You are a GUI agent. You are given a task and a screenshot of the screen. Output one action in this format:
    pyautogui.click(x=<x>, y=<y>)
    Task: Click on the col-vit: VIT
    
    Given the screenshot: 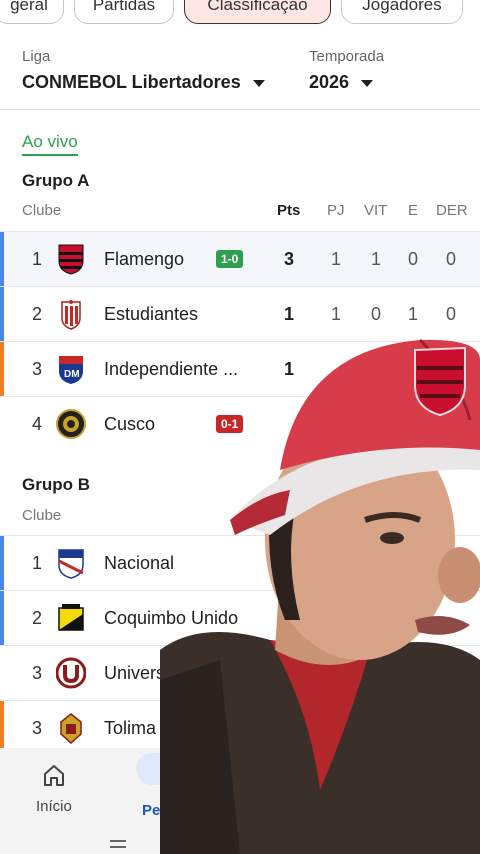 What is the action you would take?
    pyautogui.click(x=376, y=210)
    